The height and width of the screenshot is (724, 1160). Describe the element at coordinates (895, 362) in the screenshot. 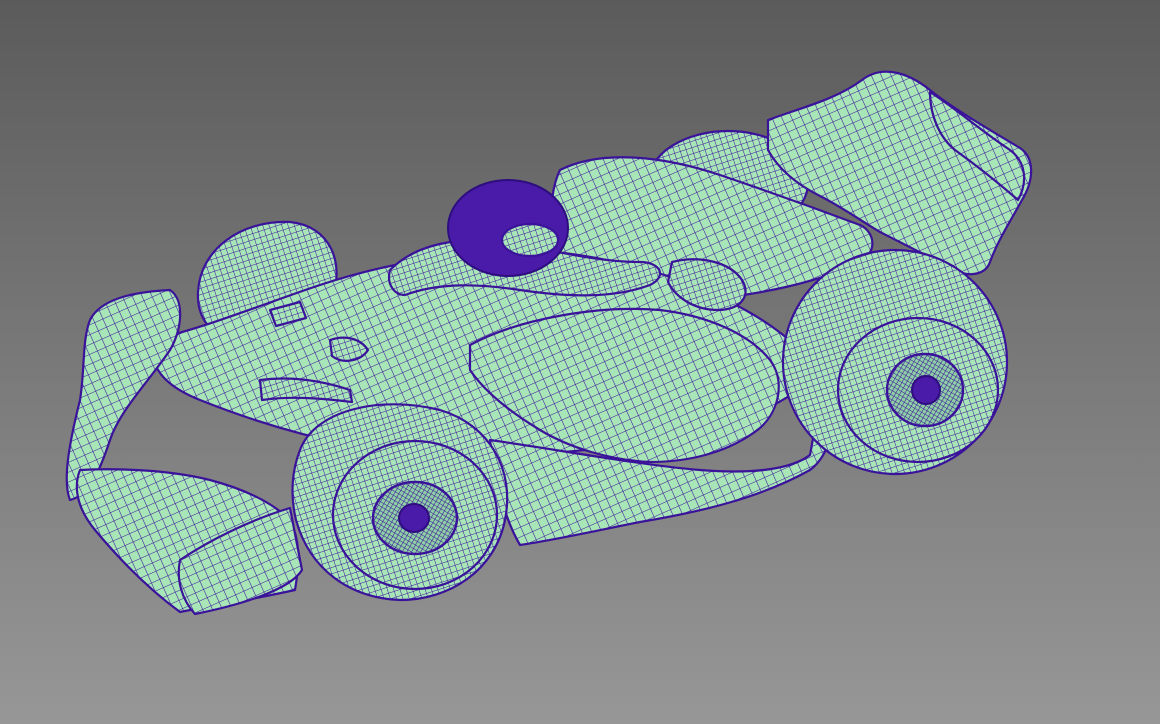

I see `rear-right-wheel` at that location.